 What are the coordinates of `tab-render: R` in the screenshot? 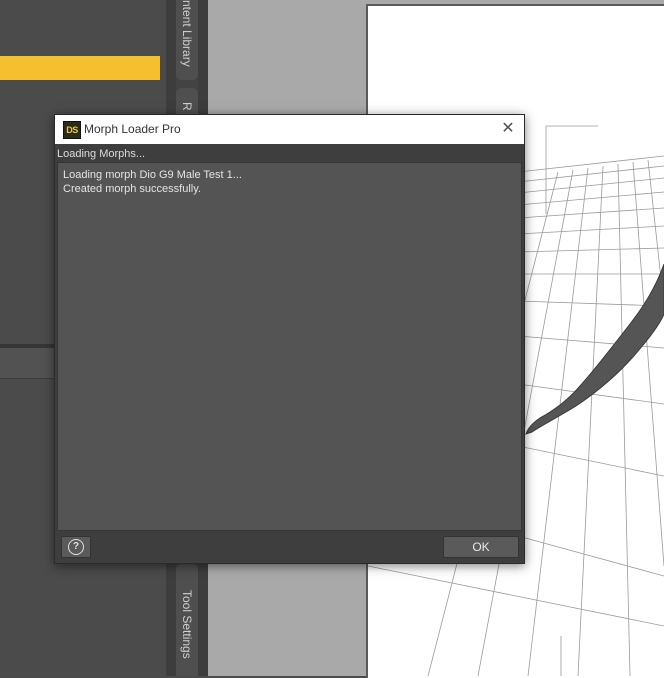 It's located at (187, 102).